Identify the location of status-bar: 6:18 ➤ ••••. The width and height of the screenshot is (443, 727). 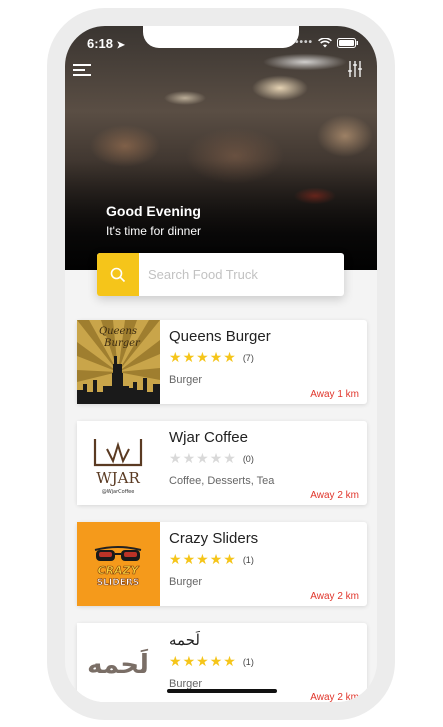
(221, 44).